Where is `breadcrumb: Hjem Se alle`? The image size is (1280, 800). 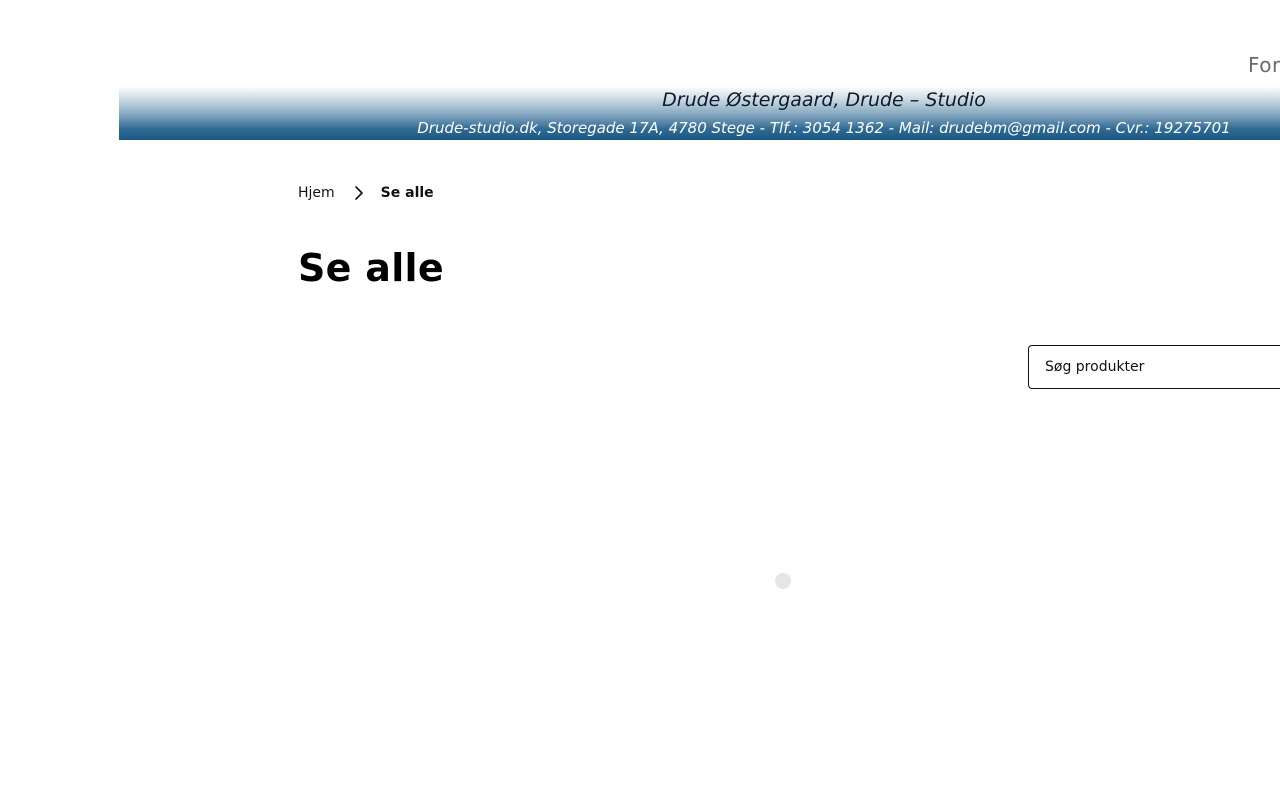
breadcrumb: Hjem Se alle is located at coordinates (366, 193).